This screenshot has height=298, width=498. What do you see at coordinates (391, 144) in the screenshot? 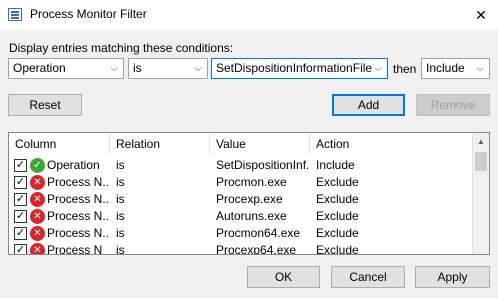
I see `header-action: Action` at bounding box center [391, 144].